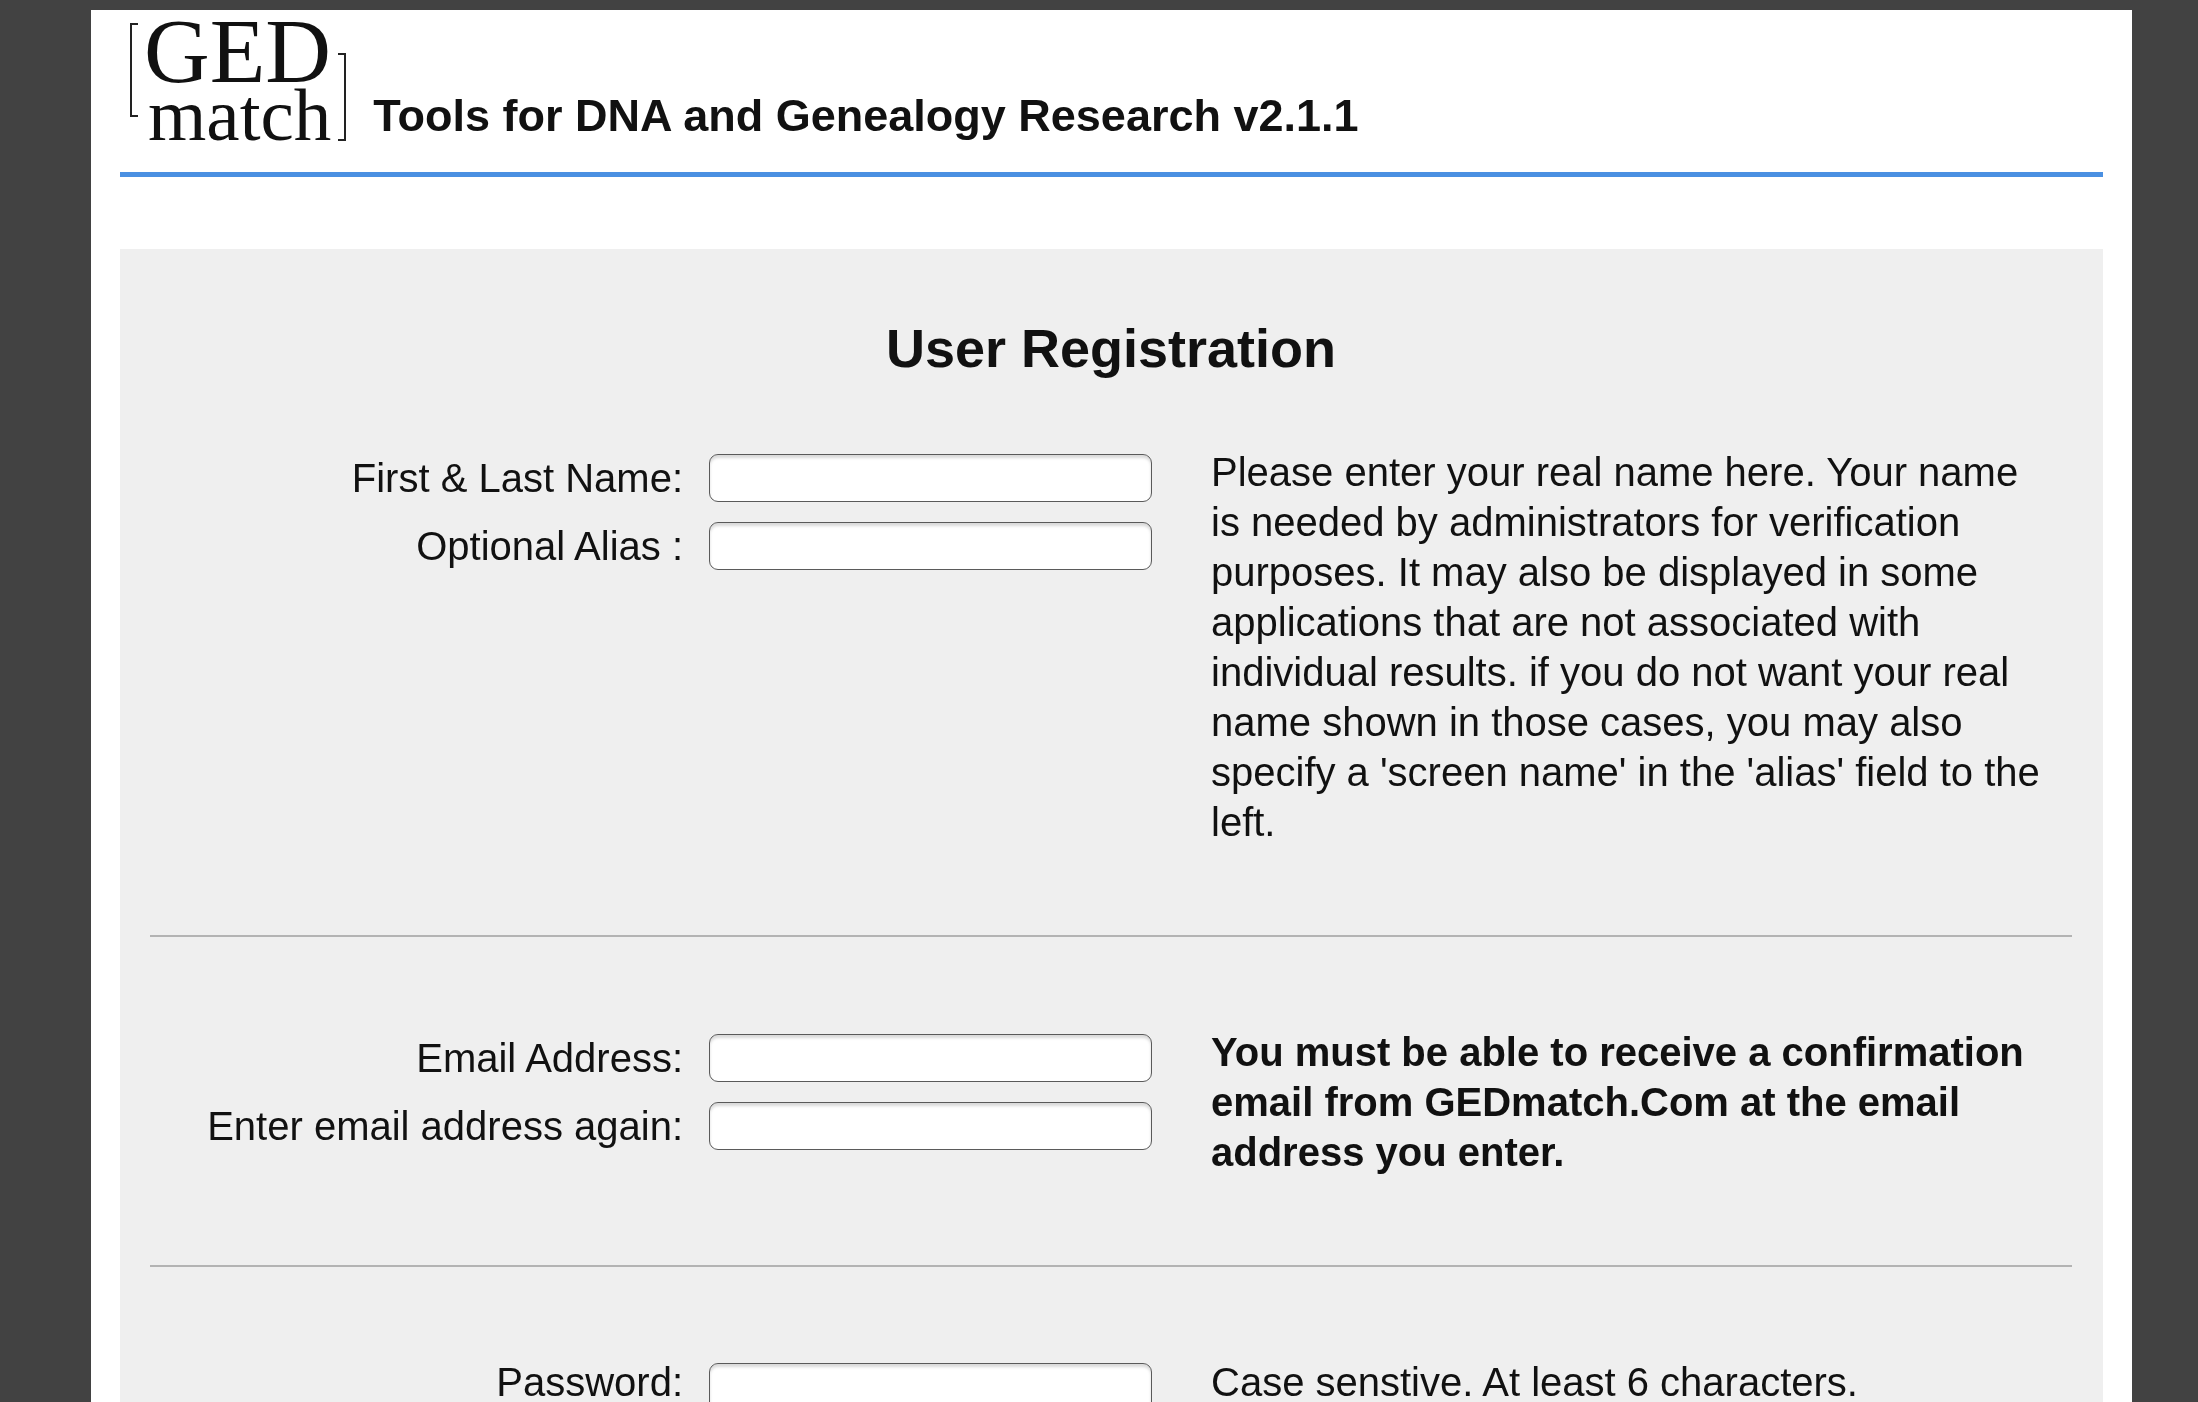 This screenshot has height=1402, width=2198. I want to click on field-label: Optional Alias :, so click(549, 546).